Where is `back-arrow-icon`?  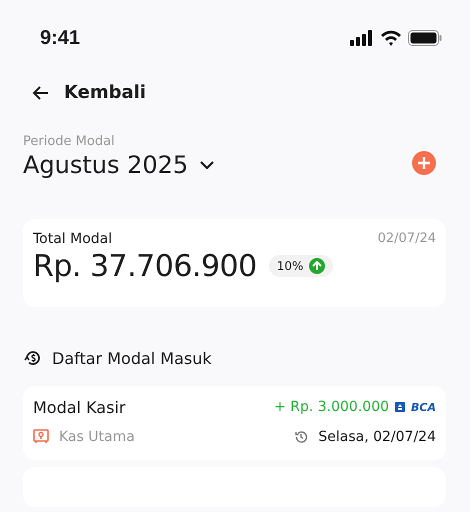
back-arrow-icon is located at coordinates (41, 93).